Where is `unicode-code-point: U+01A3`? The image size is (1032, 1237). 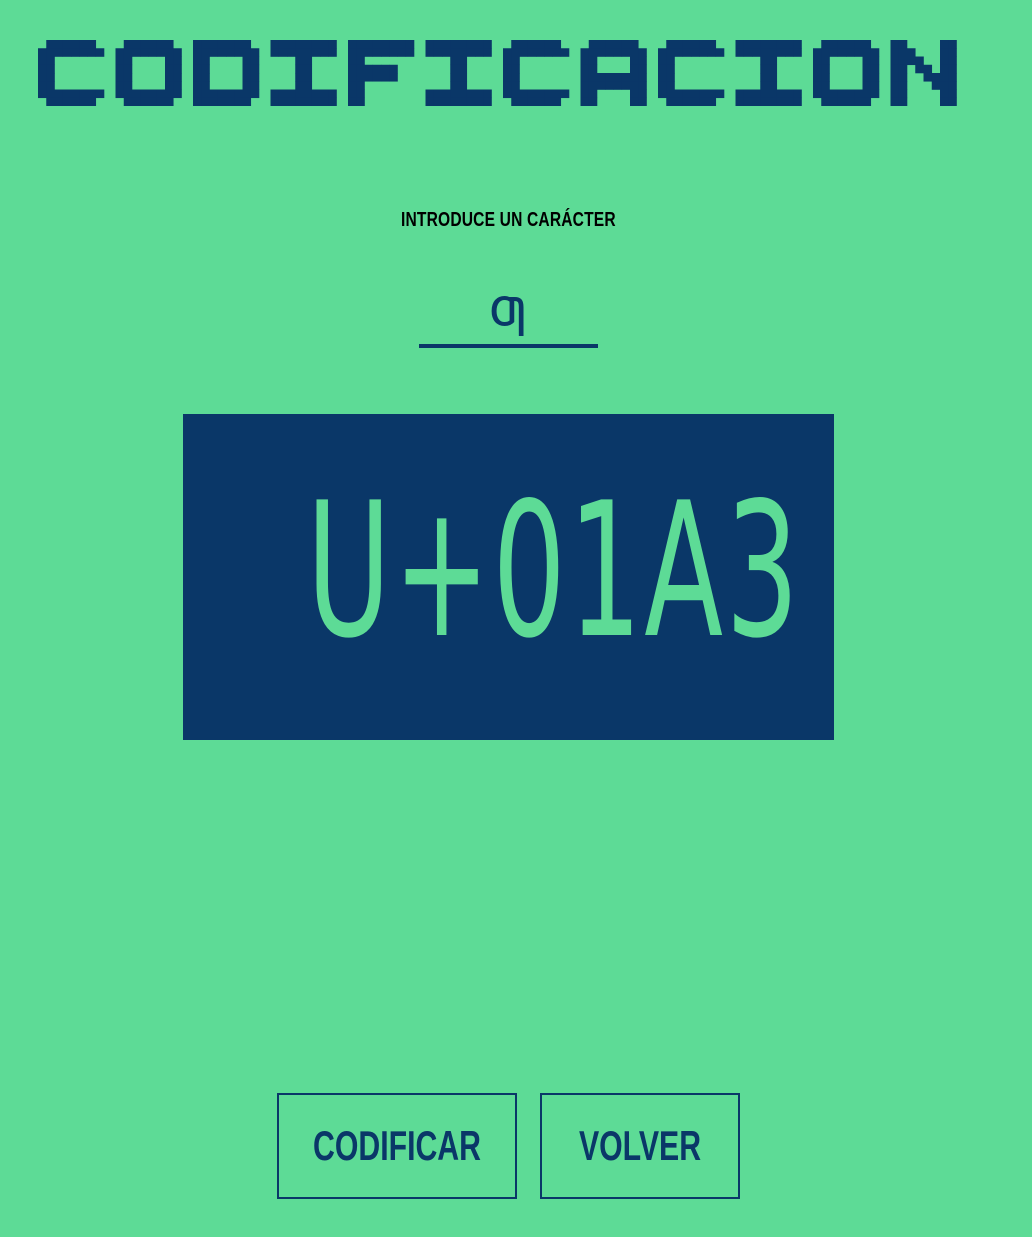
unicode-code-point: U+01A3 is located at coordinates (554, 570).